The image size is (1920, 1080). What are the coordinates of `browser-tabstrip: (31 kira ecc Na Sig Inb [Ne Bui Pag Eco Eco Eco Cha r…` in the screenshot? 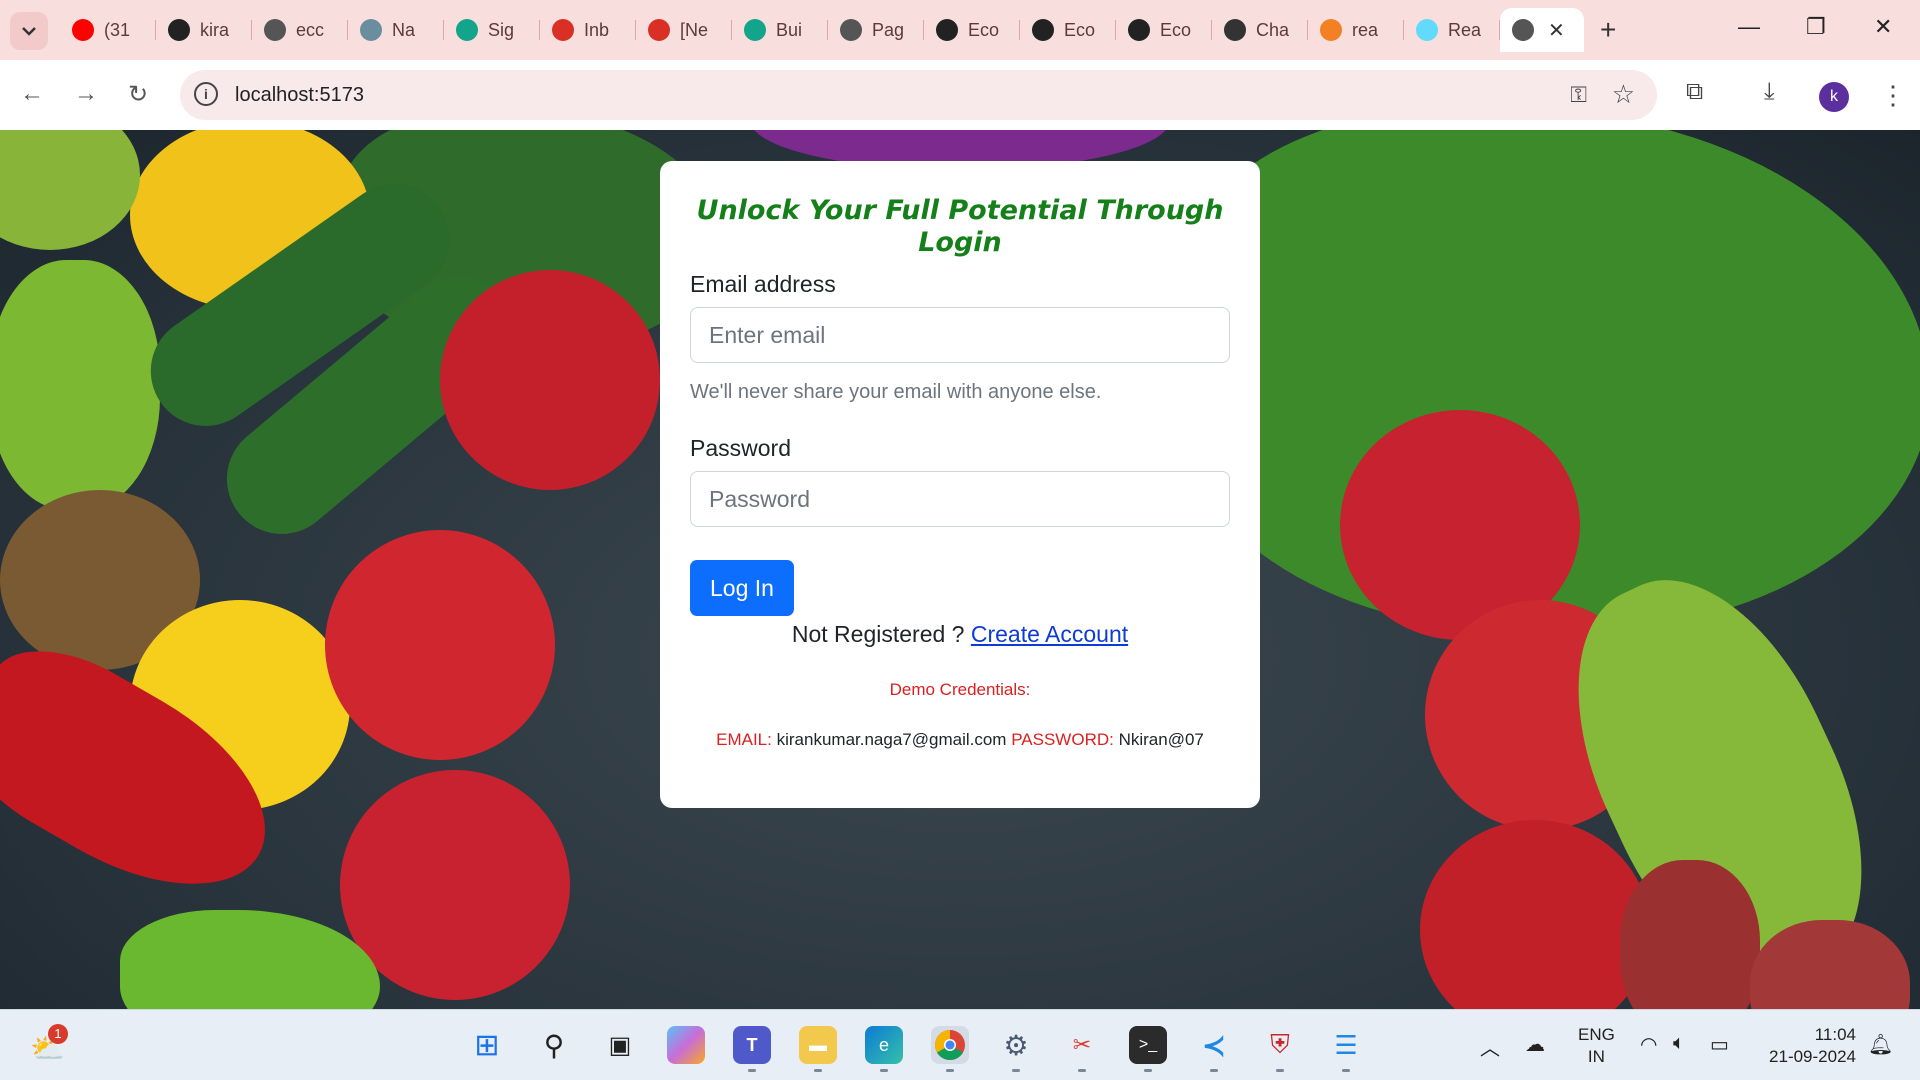 It's located at (960, 30).